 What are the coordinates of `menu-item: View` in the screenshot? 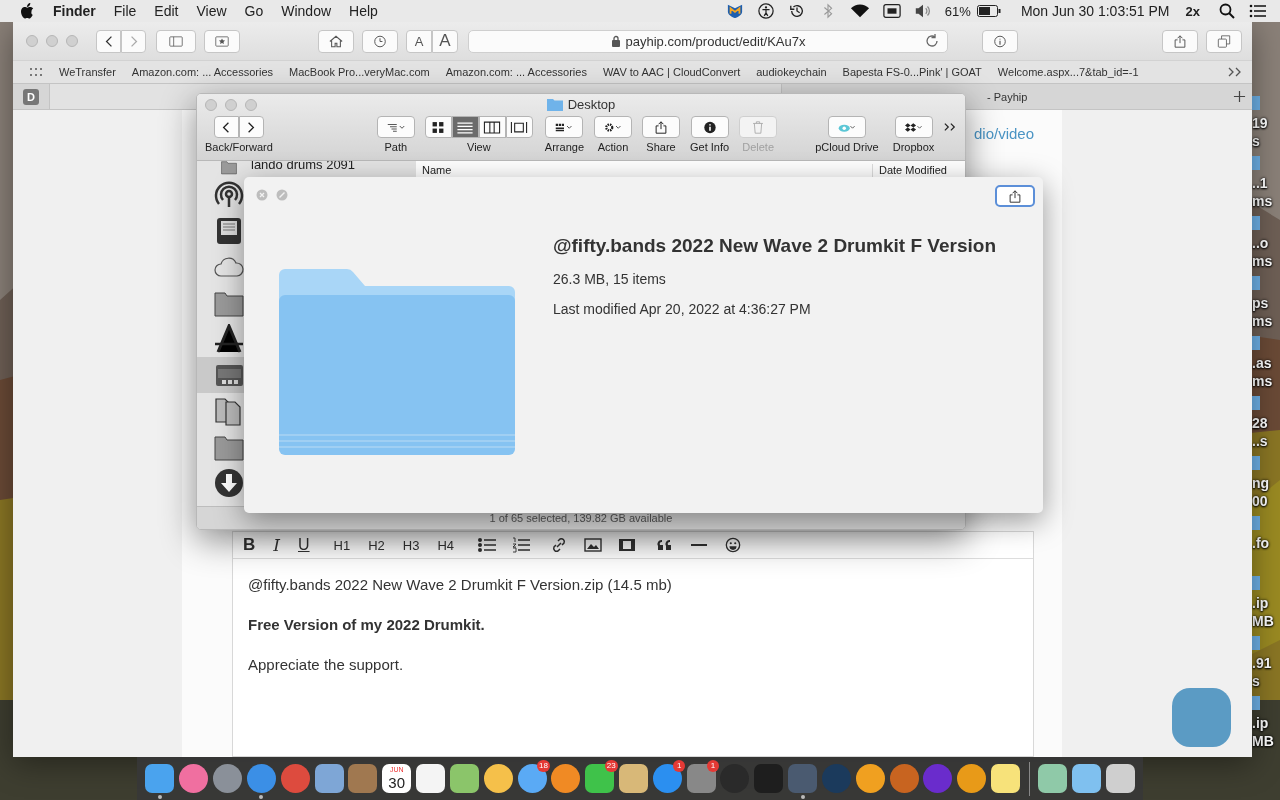 It's located at (211, 11).